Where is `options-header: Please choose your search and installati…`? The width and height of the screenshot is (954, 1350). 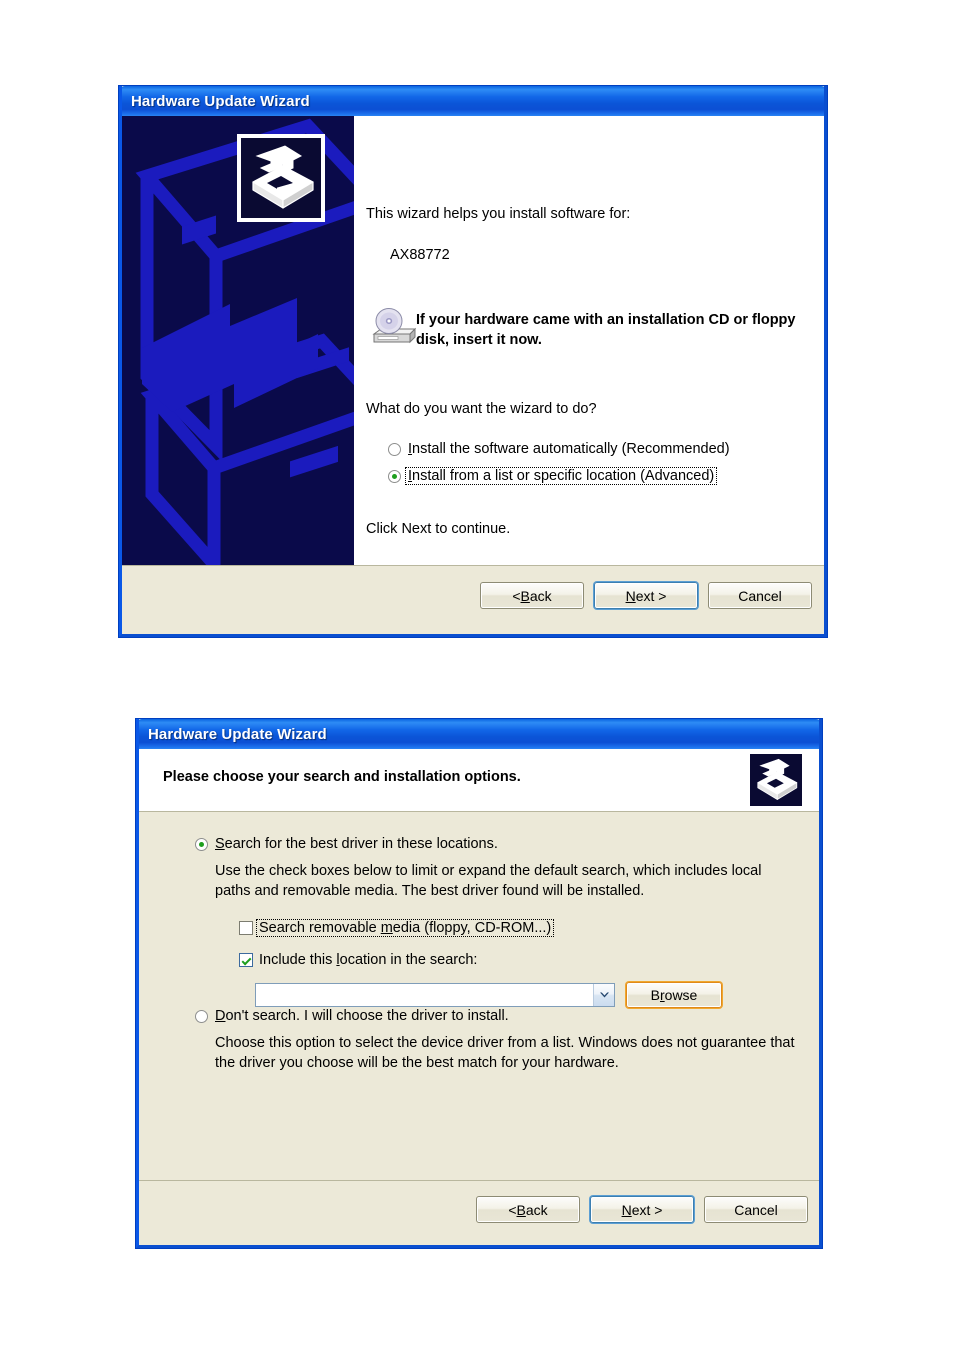 options-header: Please choose your search and installati… is located at coordinates (479, 780).